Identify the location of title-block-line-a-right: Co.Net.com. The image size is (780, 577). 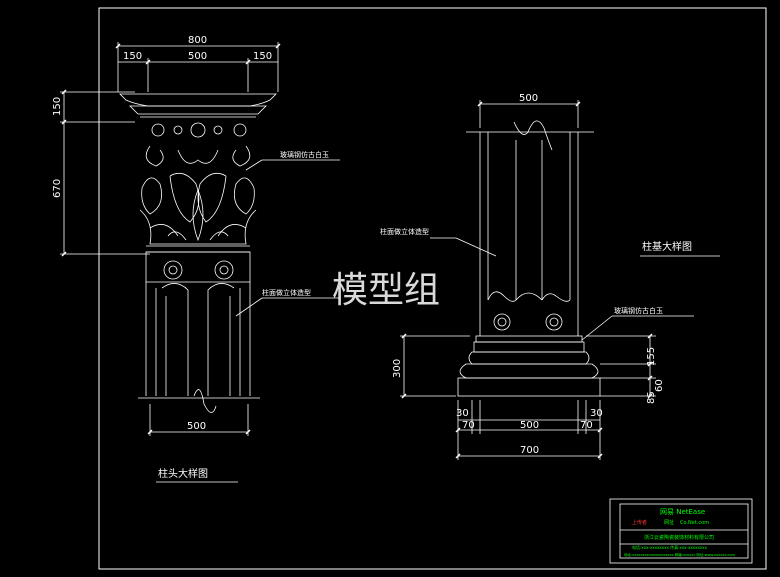
(694, 523).